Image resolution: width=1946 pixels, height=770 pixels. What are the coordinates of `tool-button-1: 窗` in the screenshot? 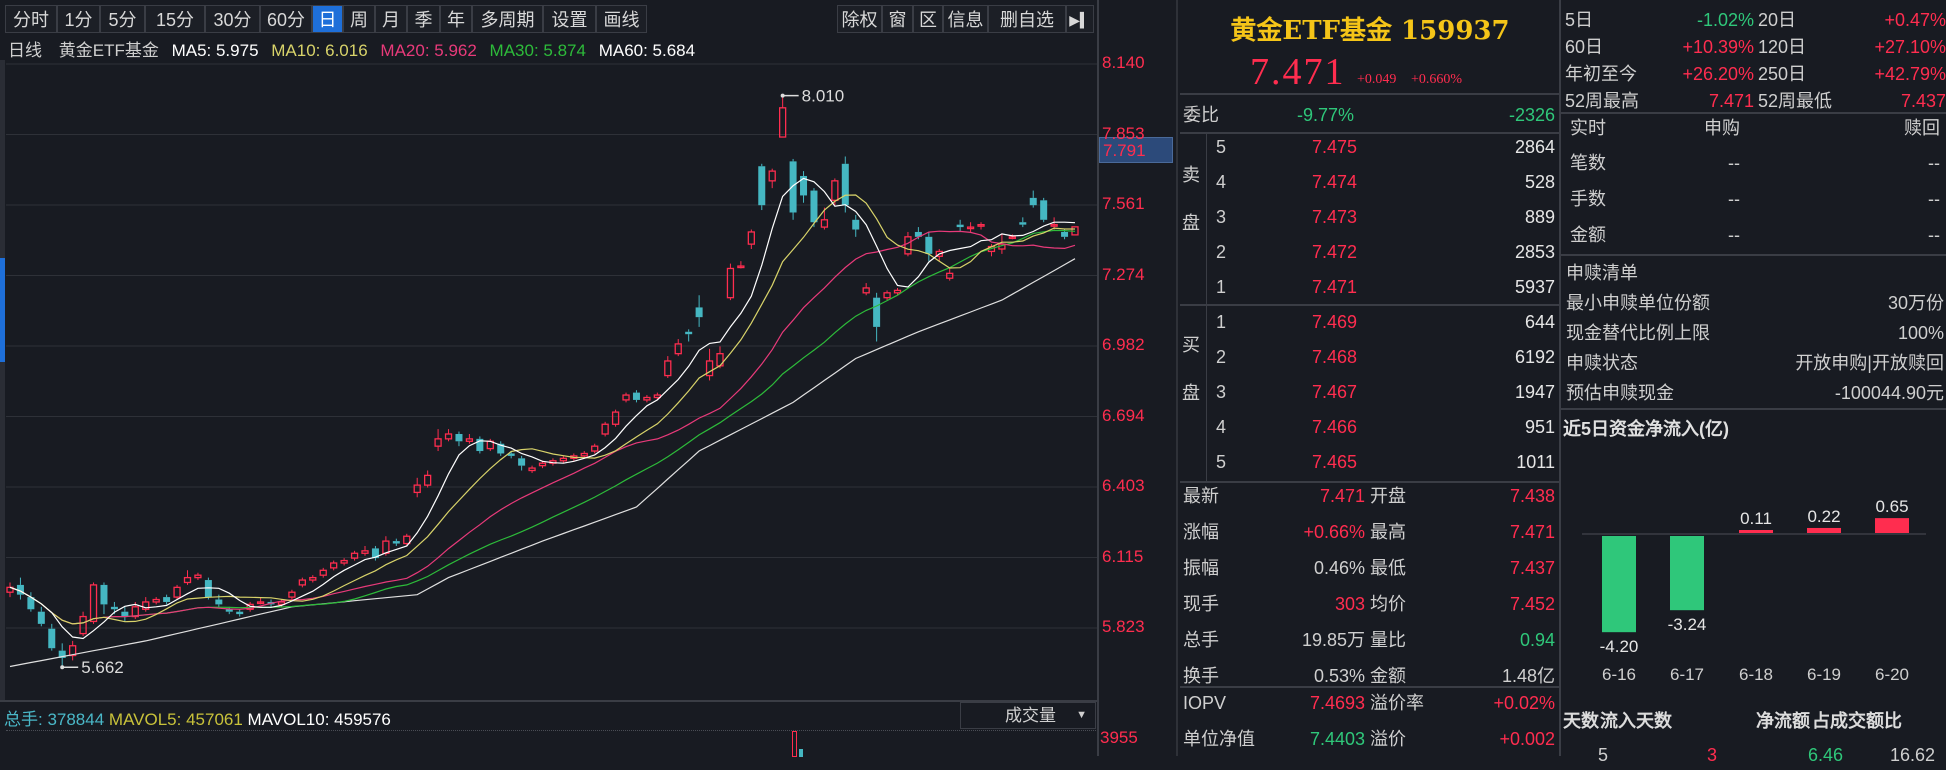 It's located at (897, 19).